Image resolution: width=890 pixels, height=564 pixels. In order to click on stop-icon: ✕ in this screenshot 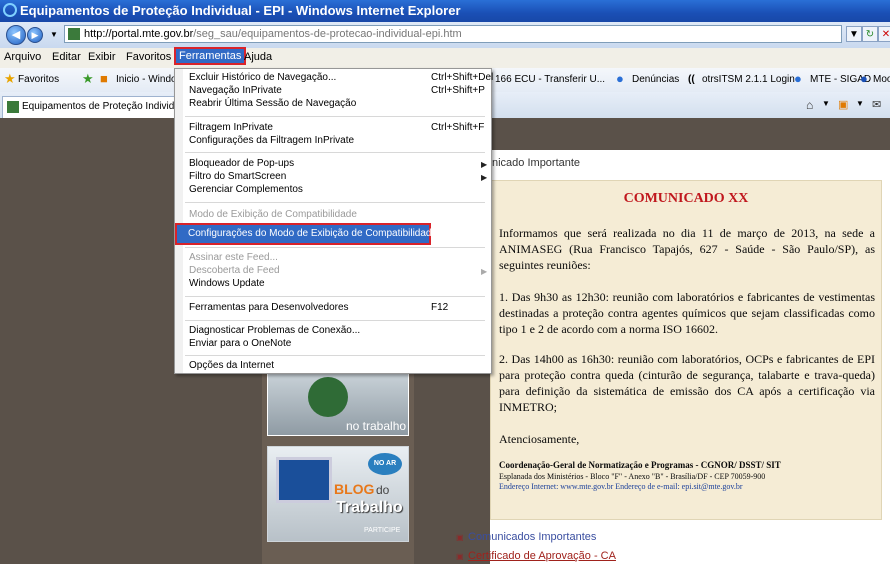, I will do `click(884, 34)`.